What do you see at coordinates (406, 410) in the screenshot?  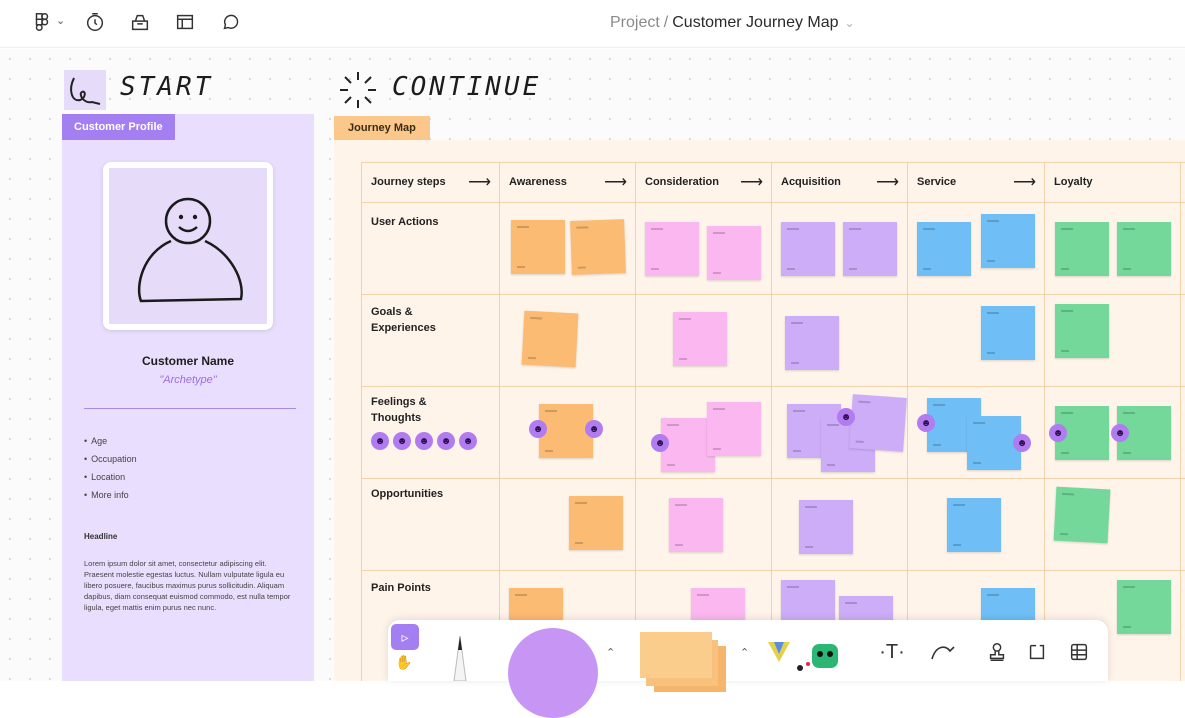 I see `row-label-feelings: Feelings & Thoughts` at bounding box center [406, 410].